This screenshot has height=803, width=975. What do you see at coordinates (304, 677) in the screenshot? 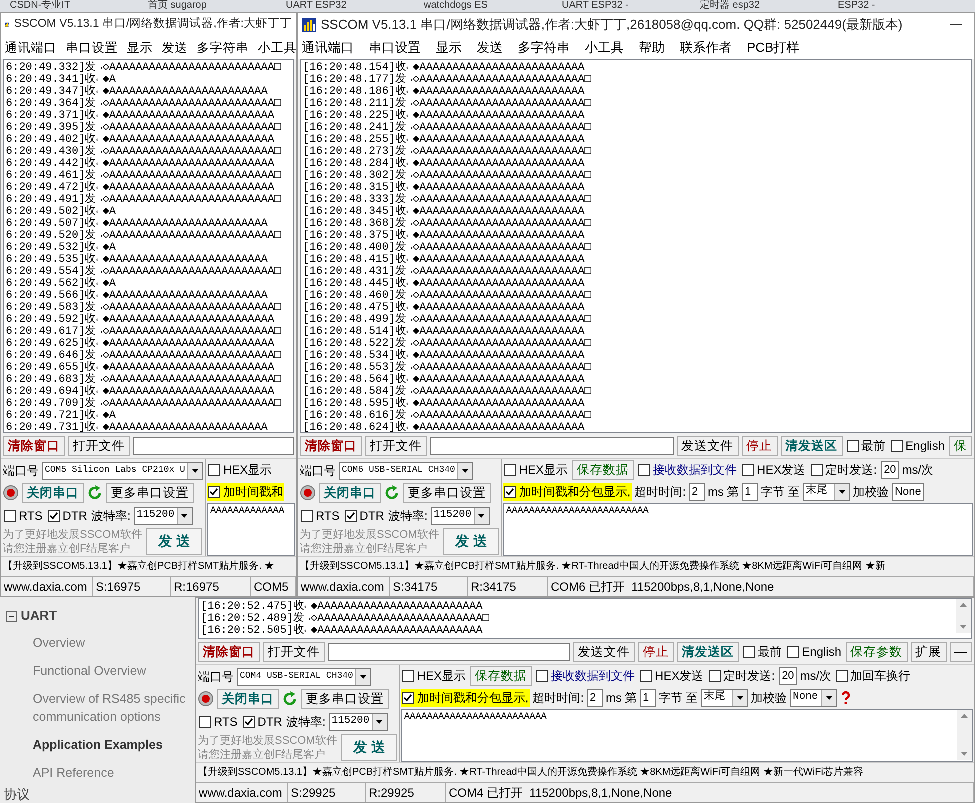
I see `dropdown: COM4 USB-SERIAL CH340` at bounding box center [304, 677].